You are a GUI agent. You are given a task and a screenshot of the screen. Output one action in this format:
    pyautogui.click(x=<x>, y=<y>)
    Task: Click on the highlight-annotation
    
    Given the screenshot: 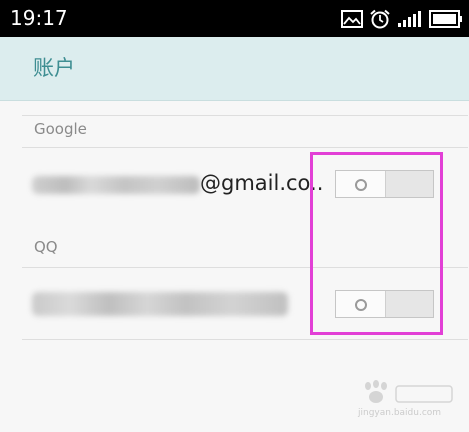 What is the action you would take?
    pyautogui.click(x=376, y=243)
    